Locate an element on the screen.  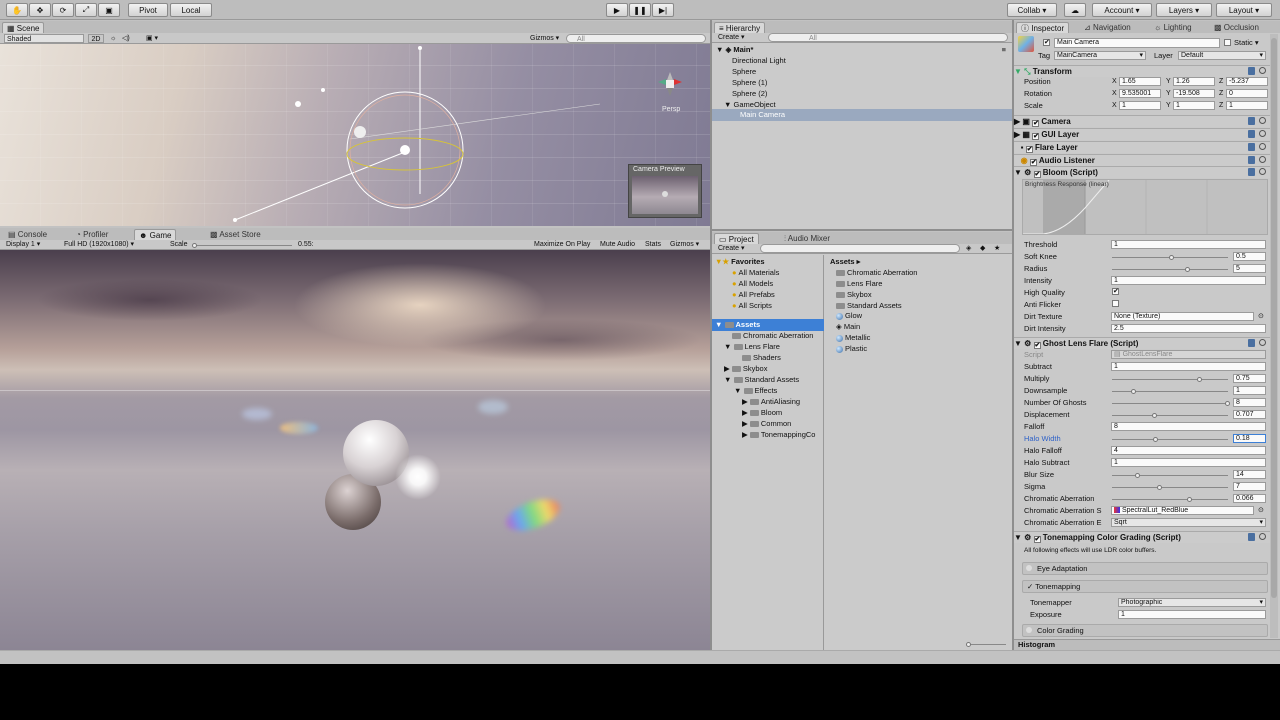
camera-enabled-checkbox: ✔ is located at coordinates (1036, 123).